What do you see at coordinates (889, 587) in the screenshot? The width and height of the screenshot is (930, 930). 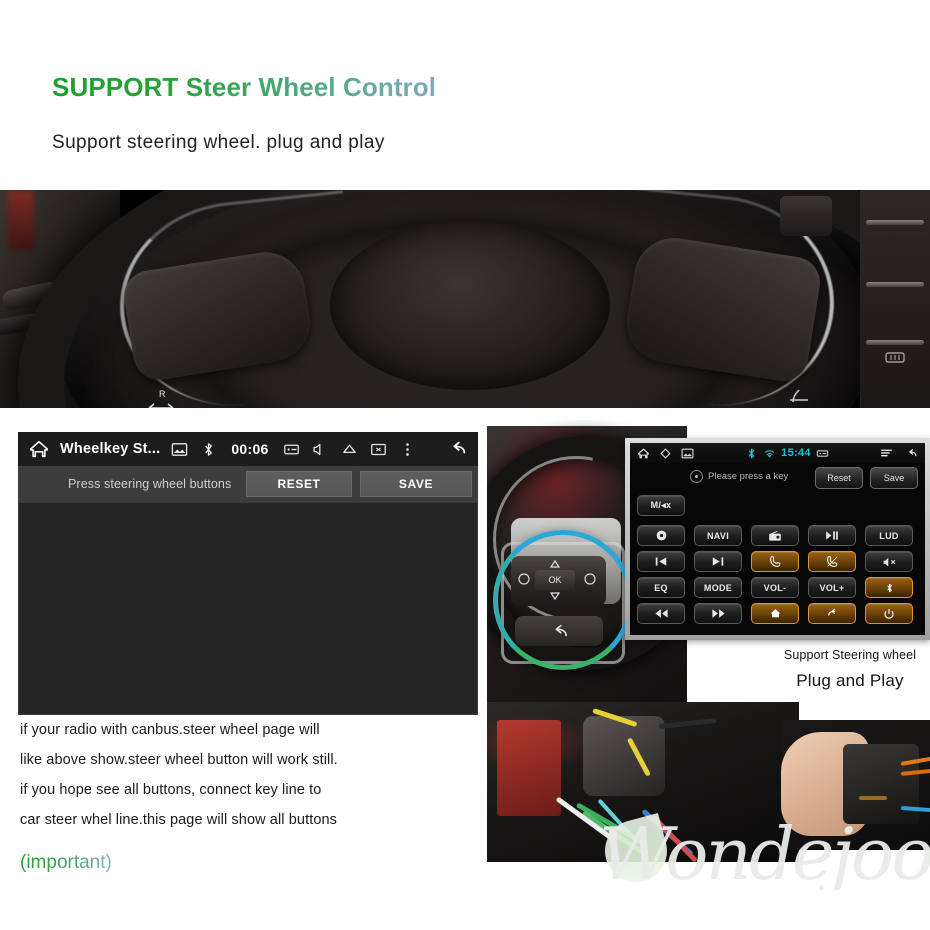 I see `radio-key-bluetooth` at bounding box center [889, 587].